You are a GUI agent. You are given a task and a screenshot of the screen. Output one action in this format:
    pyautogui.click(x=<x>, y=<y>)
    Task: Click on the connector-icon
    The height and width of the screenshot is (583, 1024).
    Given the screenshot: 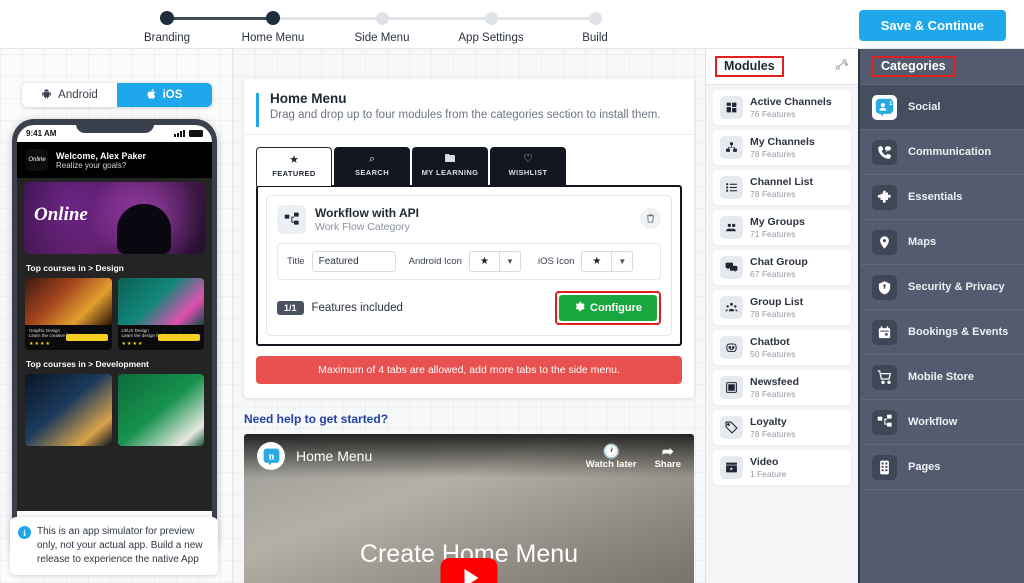 What is the action you would take?
    pyautogui.click(x=841, y=67)
    